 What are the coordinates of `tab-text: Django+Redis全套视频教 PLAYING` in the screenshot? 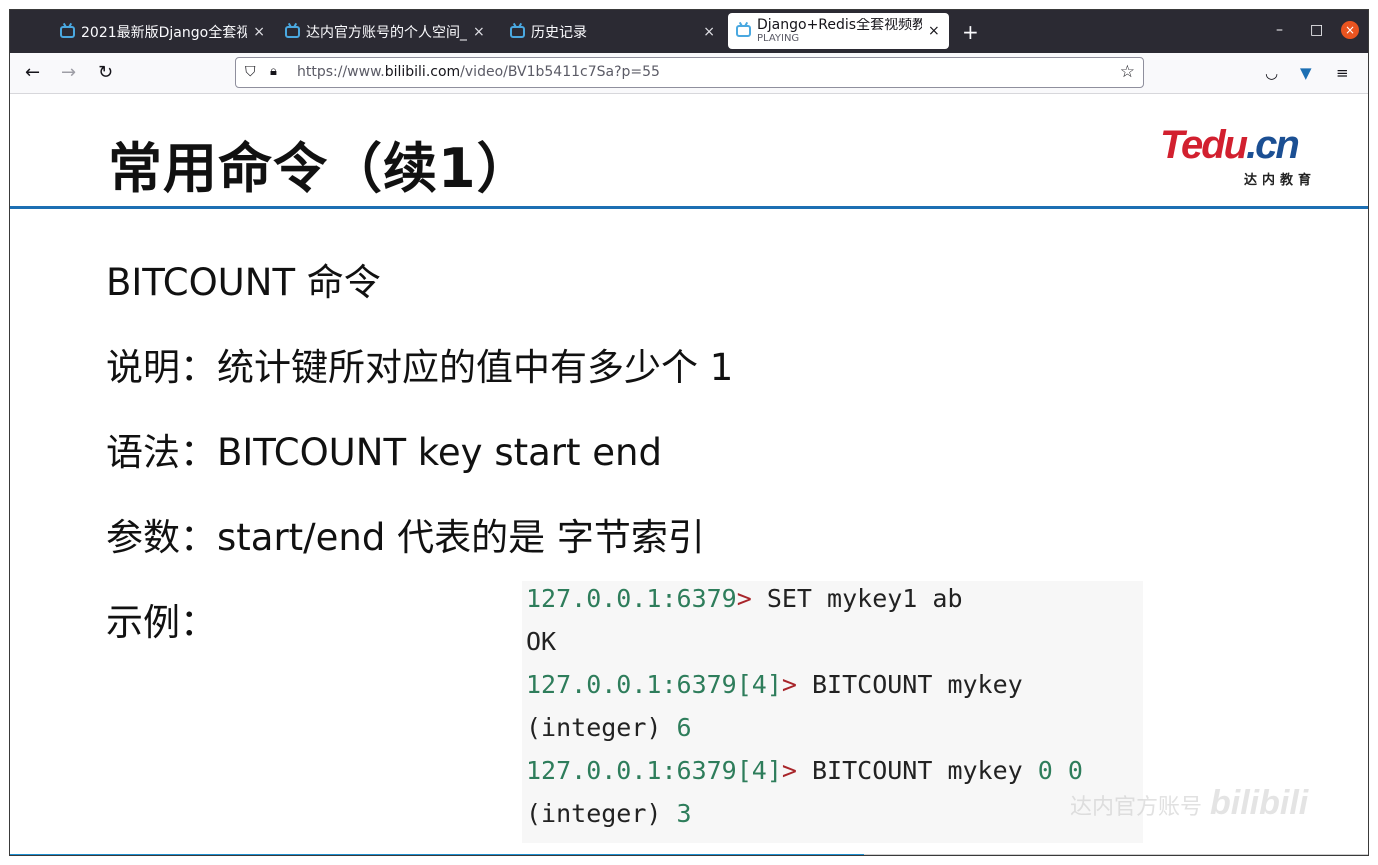 It's located at (839, 31).